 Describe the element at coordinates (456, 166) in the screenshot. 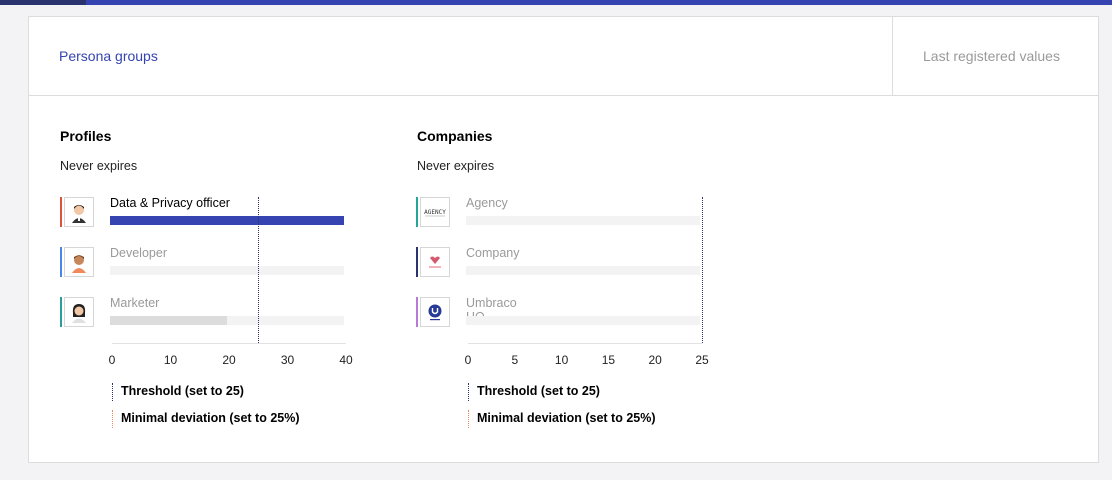

I see `companies-subtitle: Never expires` at that location.